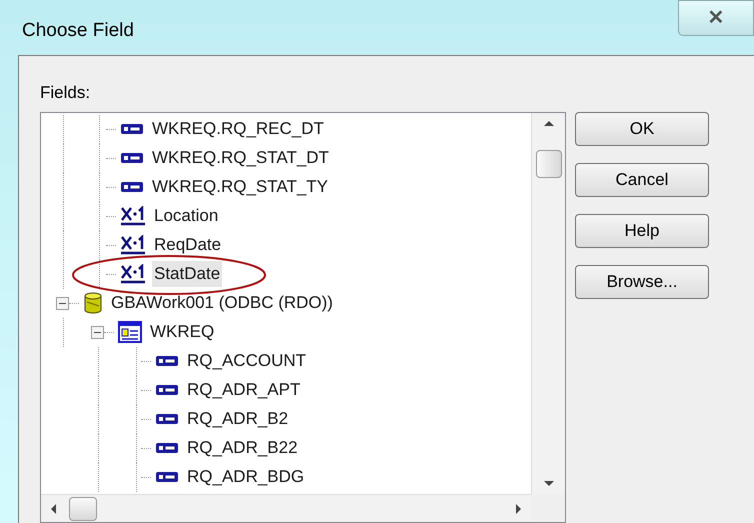  Describe the element at coordinates (642, 180) in the screenshot. I see `dialog-button: Cancel` at that location.